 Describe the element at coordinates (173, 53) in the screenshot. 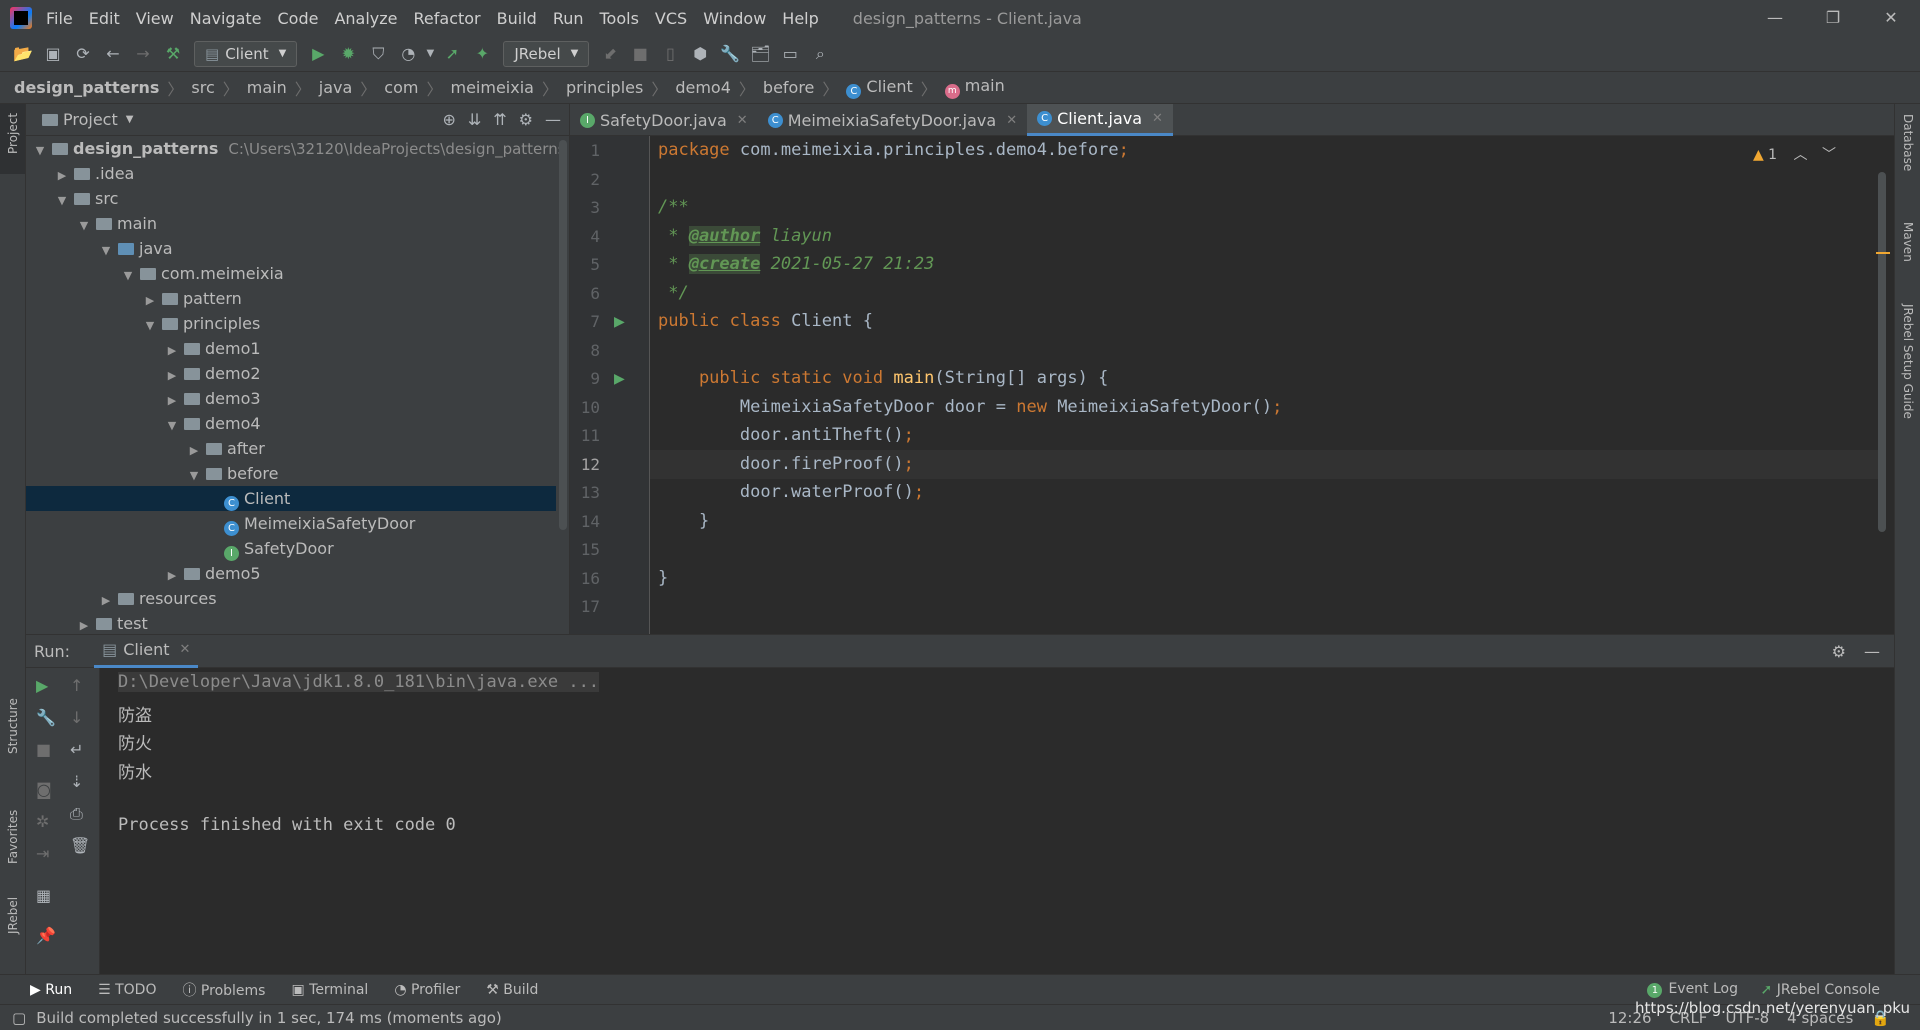

I see `build-hammer-icon: ⚒` at that location.